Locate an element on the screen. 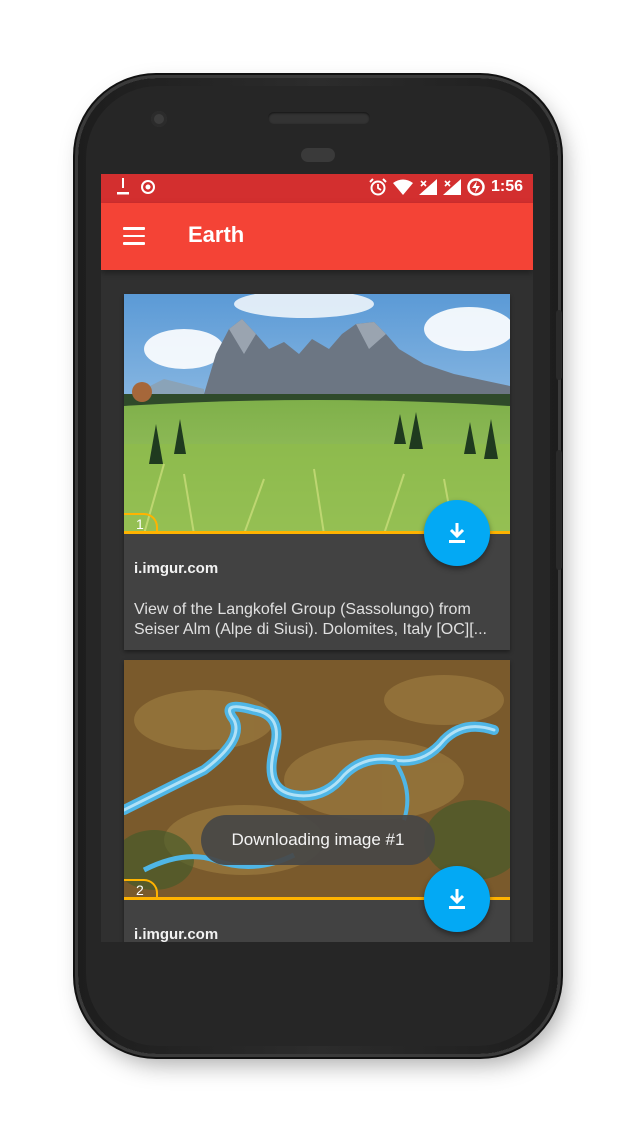 The width and height of the screenshot is (638, 1131). app-bar: Earth is located at coordinates (317, 236).